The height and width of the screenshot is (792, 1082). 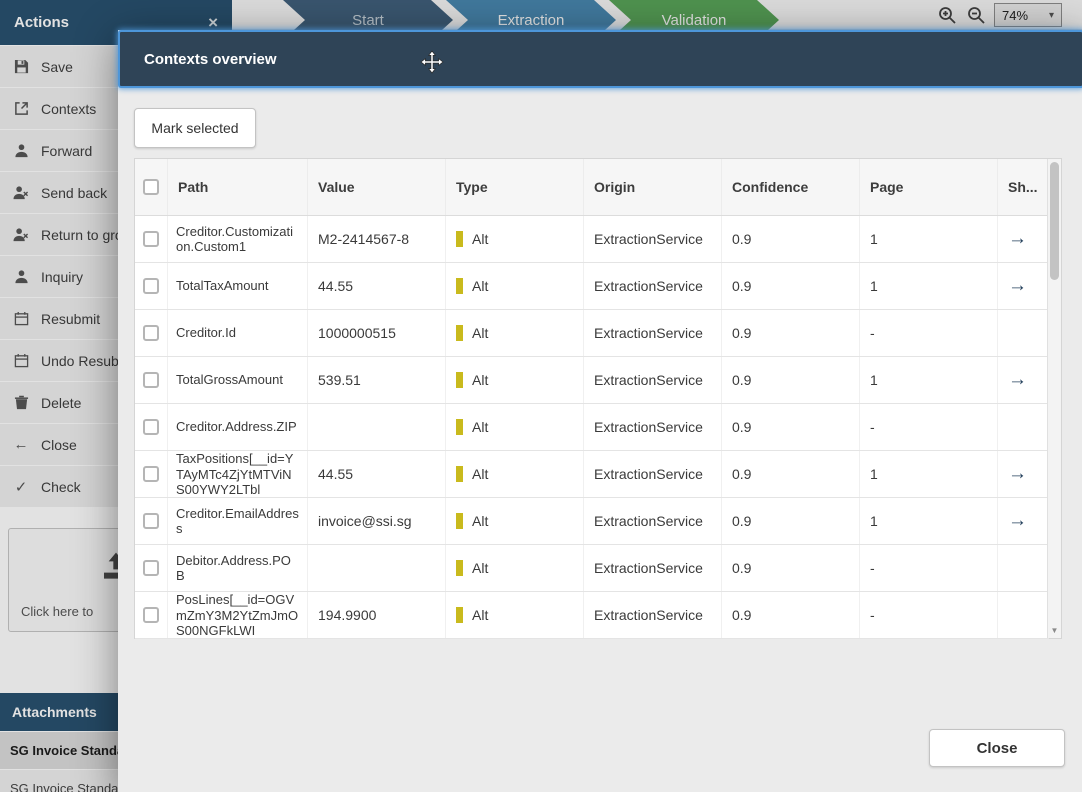 I want to click on close-button-label: Close, so click(x=997, y=748).